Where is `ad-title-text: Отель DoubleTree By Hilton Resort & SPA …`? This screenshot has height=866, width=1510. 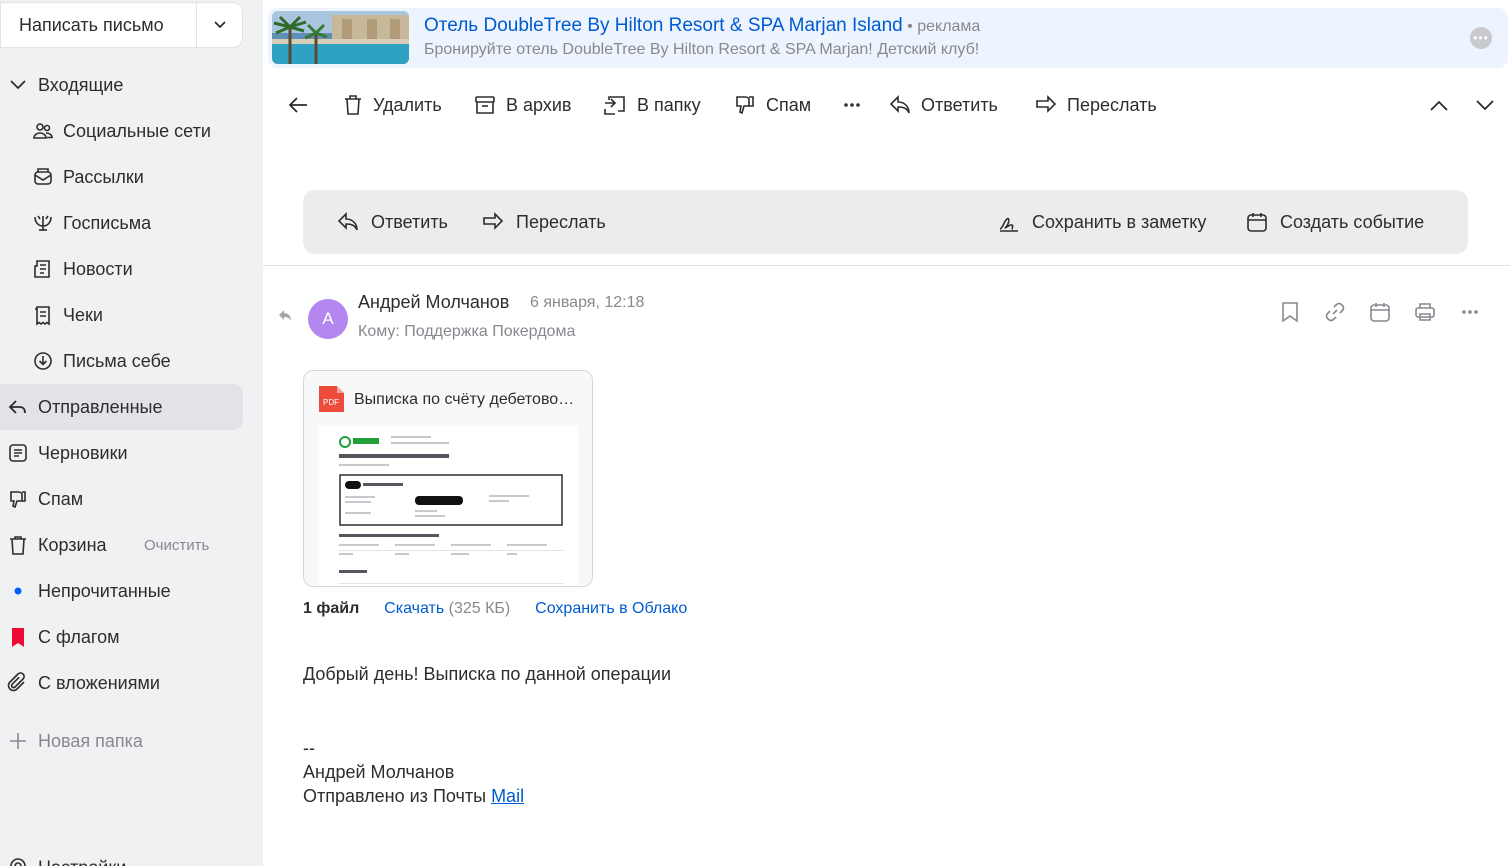
ad-title-text: Отель DoubleTree By Hilton Resort & SPA … is located at coordinates (663, 25).